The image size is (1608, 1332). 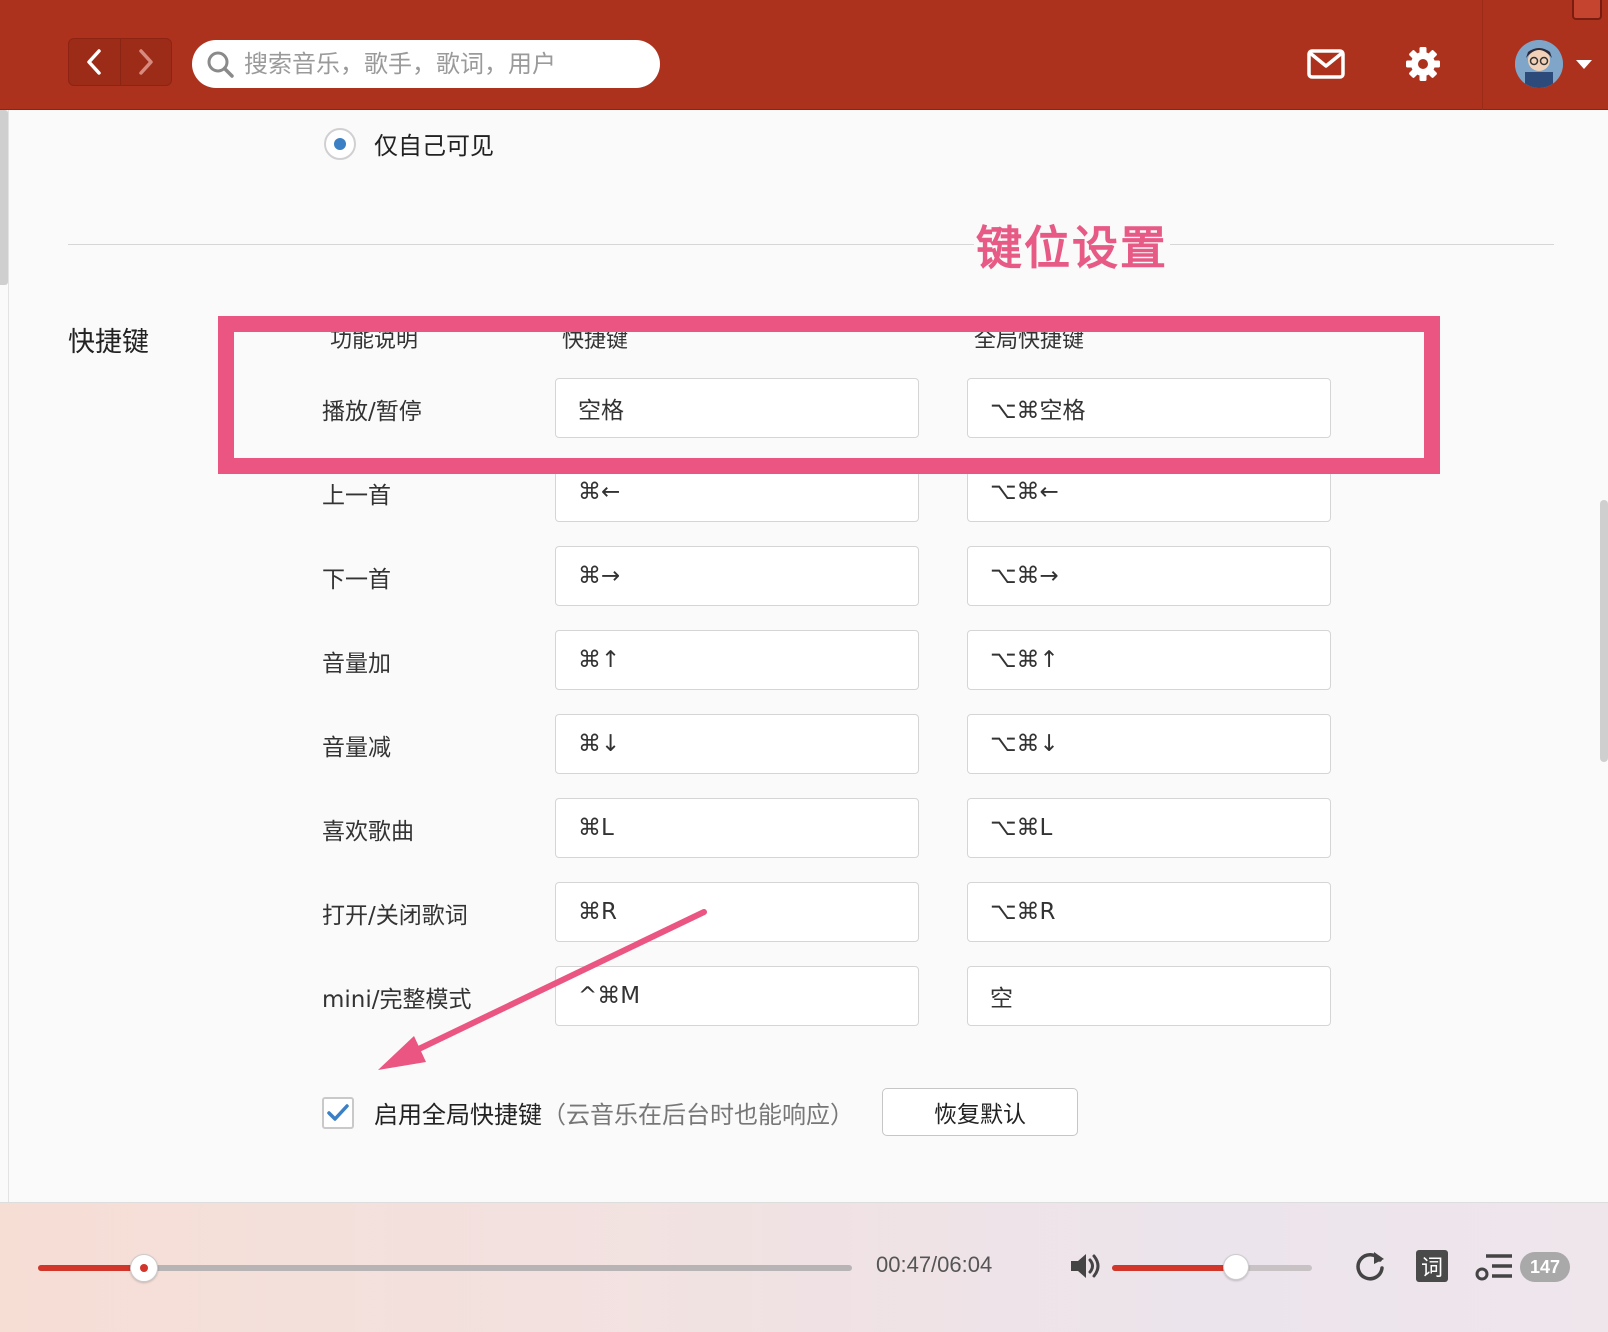 I want to click on chevron-left-icon, so click(x=94, y=62).